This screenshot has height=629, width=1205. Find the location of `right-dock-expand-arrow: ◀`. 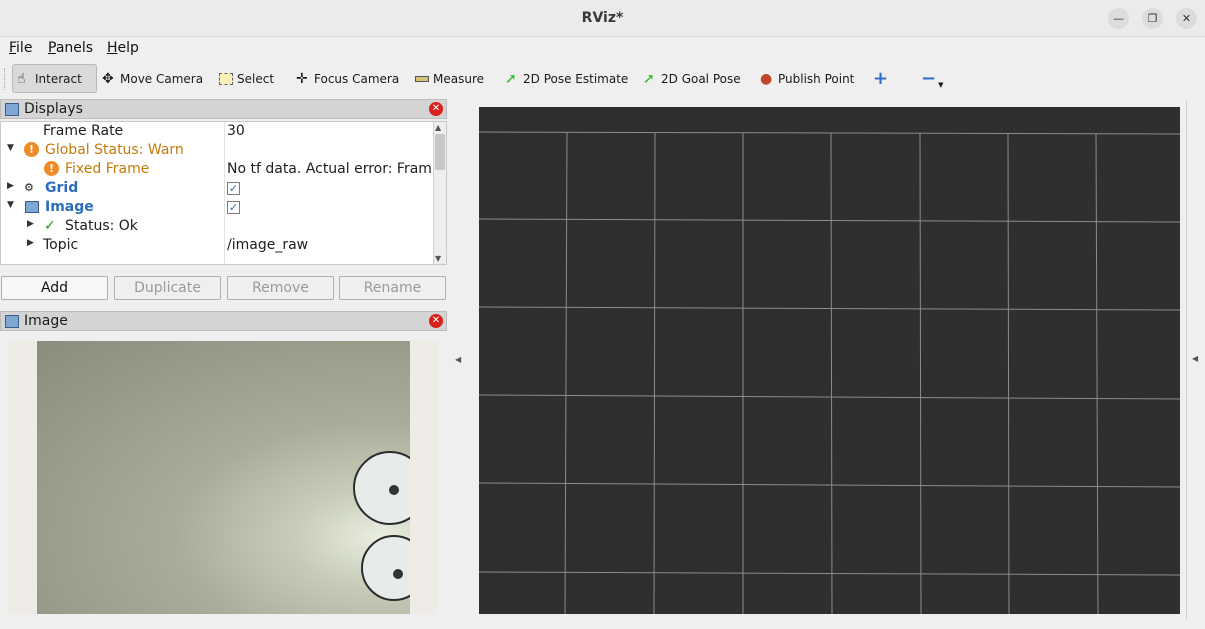

right-dock-expand-arrow: ◀ is located at coordinates (1195, 358).